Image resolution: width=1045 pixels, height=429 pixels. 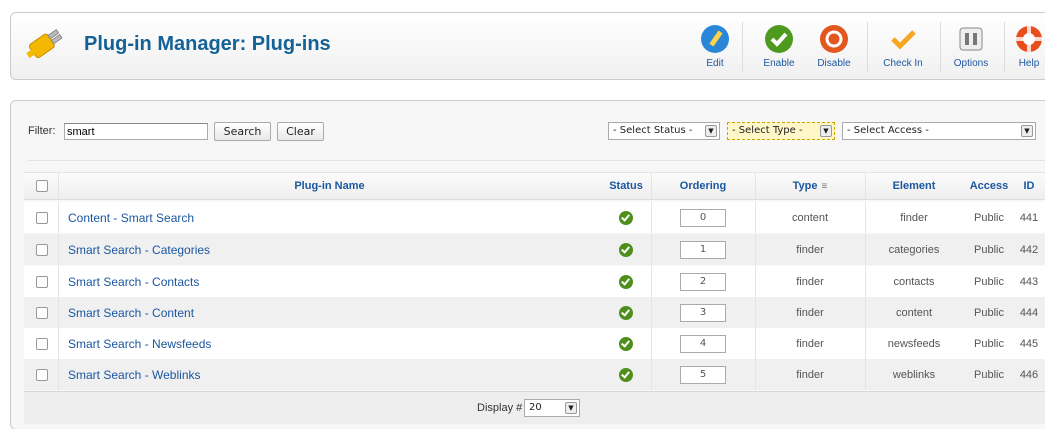 I want to click on help-label: Help, so click(x=1029, y=63).